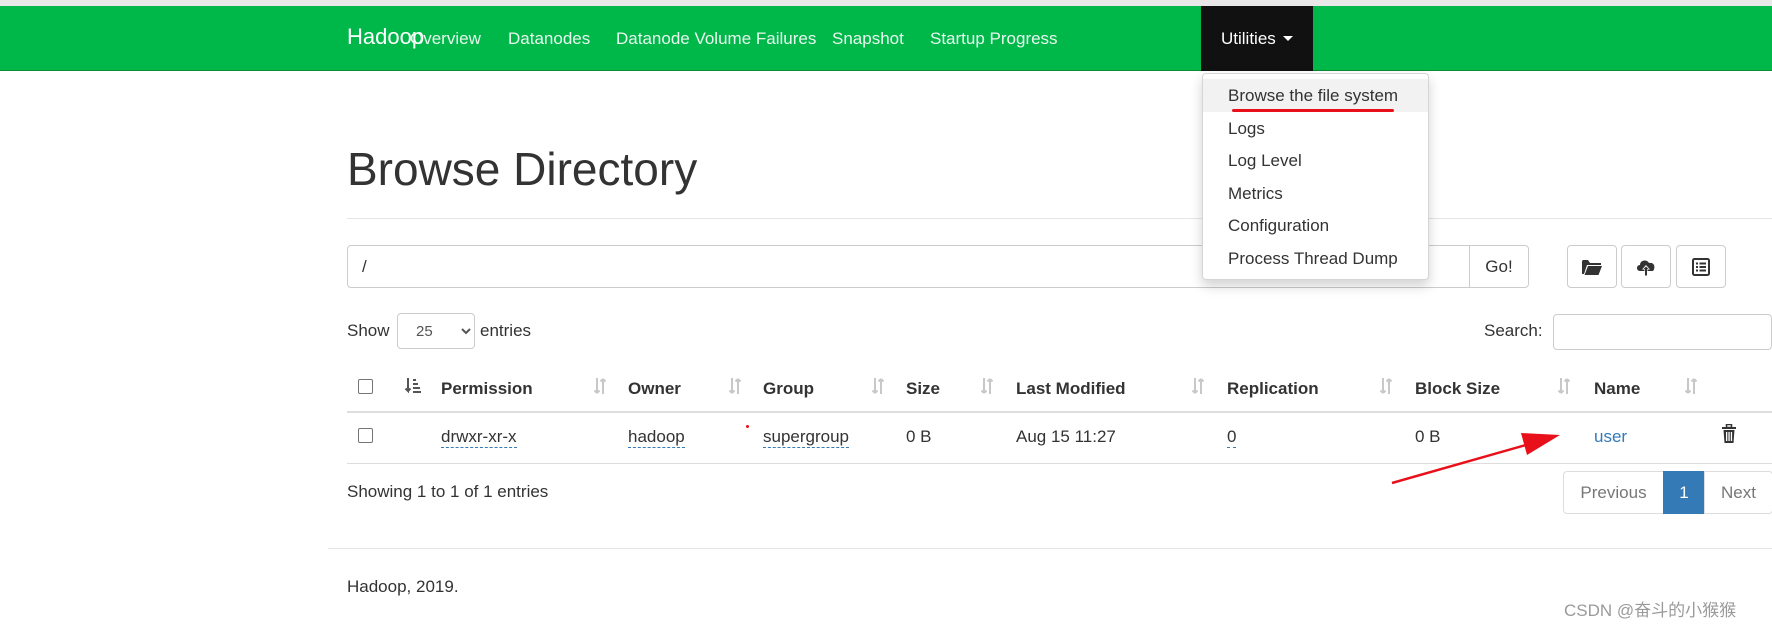 The width and height of the screenshot is (1772, 625). What do you see at coordinates (506, 330) in the screenshot?
I see `entries-label: entries` at bounding box center [506, 330].